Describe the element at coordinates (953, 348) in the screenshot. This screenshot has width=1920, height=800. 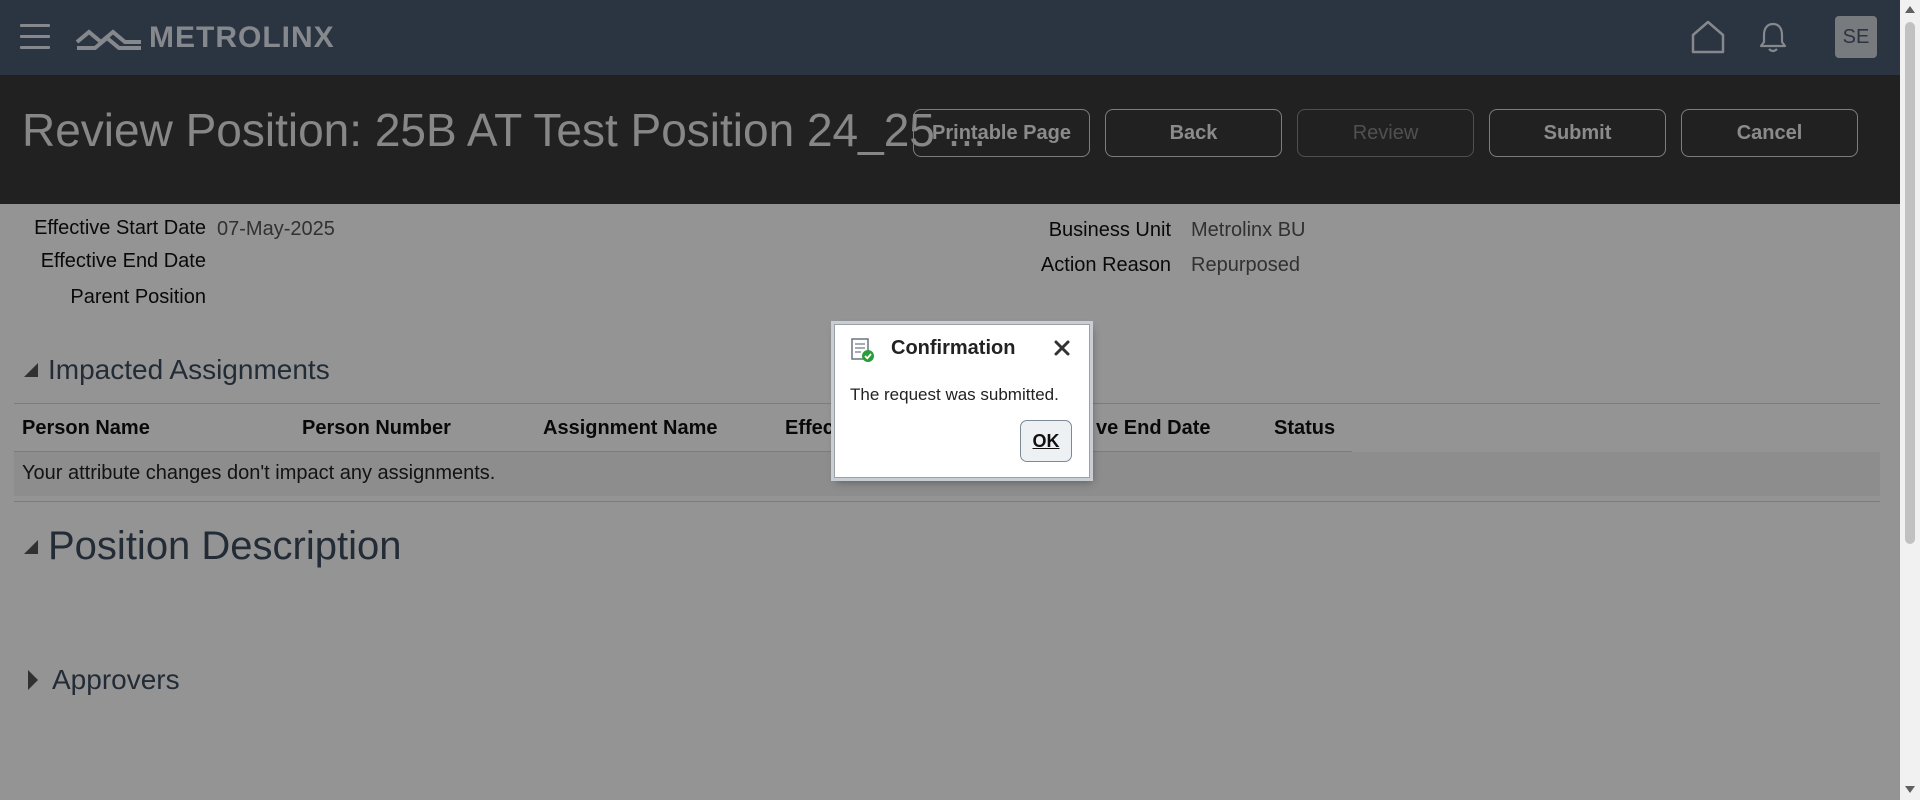
I see `dialog-title: Confirmation` at that location.